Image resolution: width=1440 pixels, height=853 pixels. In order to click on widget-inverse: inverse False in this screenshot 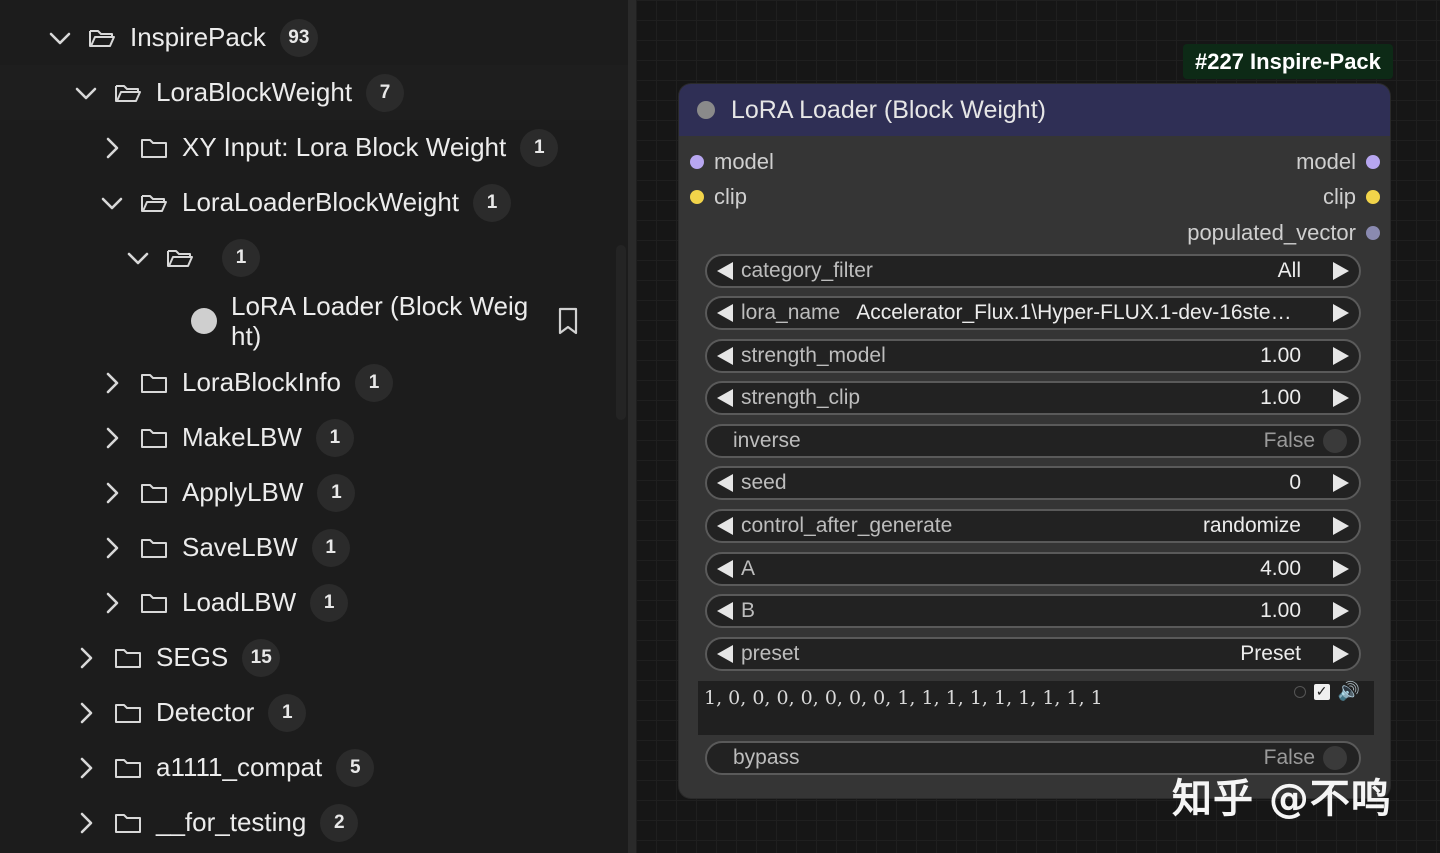, I will do `click(1033, 441)`.